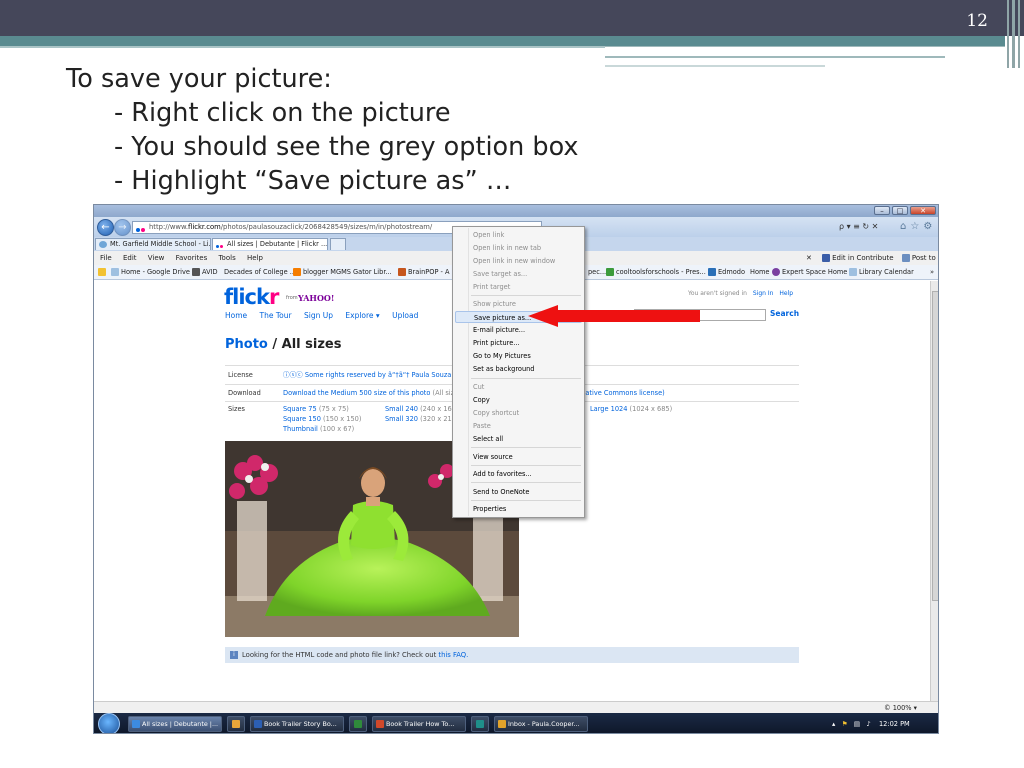 Image resolution: width=1024 pixels, height=768 pixels. What do you see at coordinates (236, 315) in the screenshot?
I see `nav-home: Home` at bounding box center [236, 315].